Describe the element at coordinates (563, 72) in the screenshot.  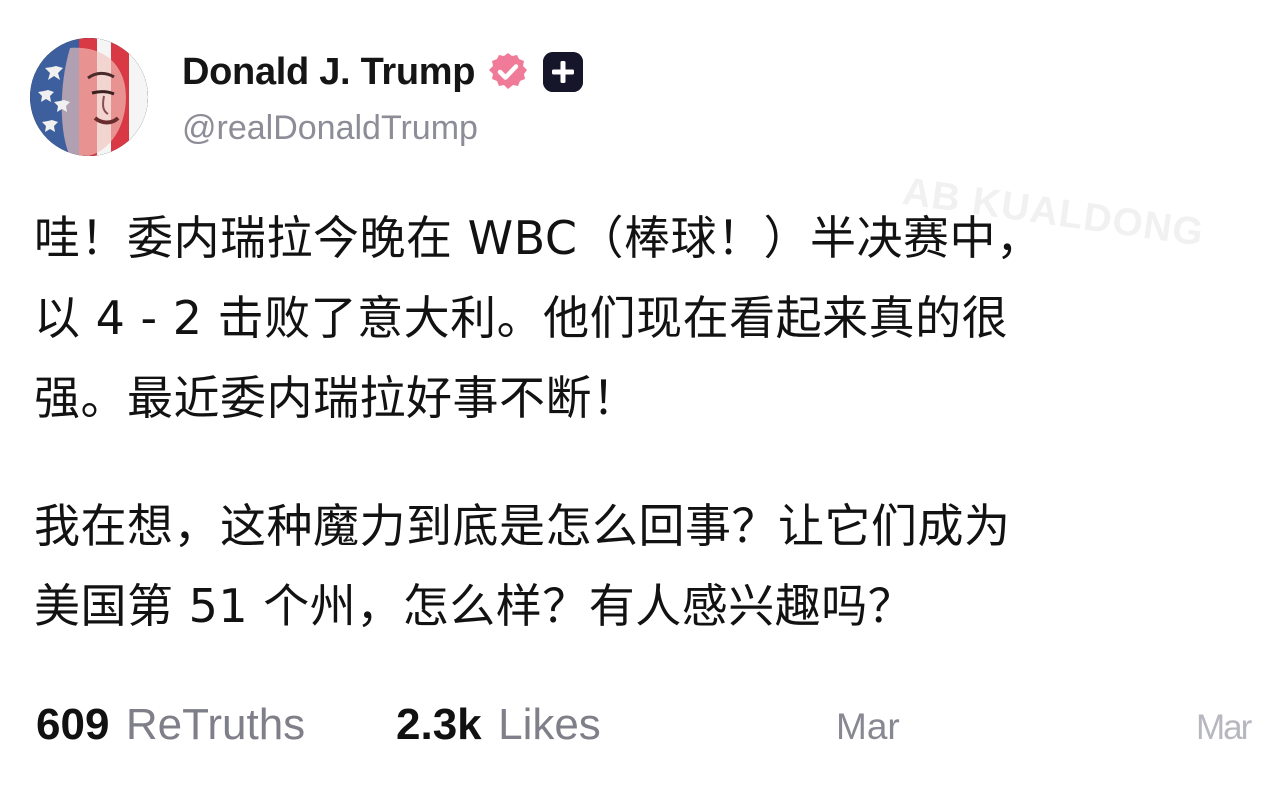
I see `plus-badge-icon` at that location.